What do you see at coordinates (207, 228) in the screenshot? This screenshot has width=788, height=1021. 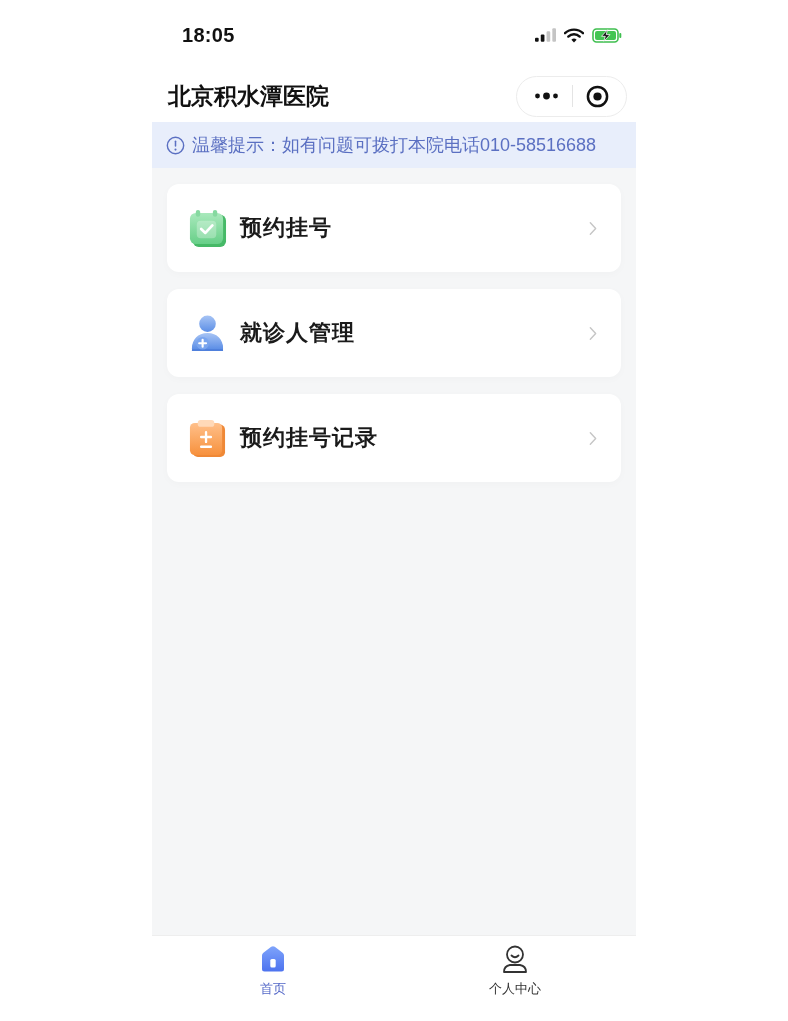 I see `calendar-check-icon` at bounding box center [207, 228].